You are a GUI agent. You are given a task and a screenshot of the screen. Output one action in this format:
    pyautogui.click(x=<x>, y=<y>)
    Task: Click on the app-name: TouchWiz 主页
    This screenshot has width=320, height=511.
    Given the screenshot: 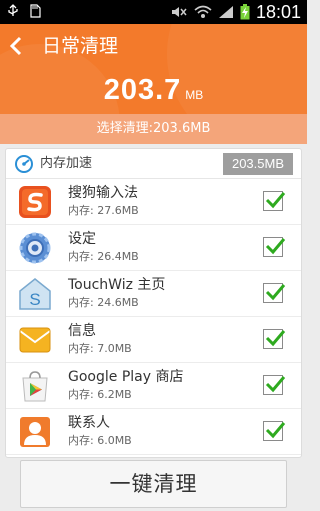 What is the action you would take?
    pyautogui.click(x=117, y=285)
    